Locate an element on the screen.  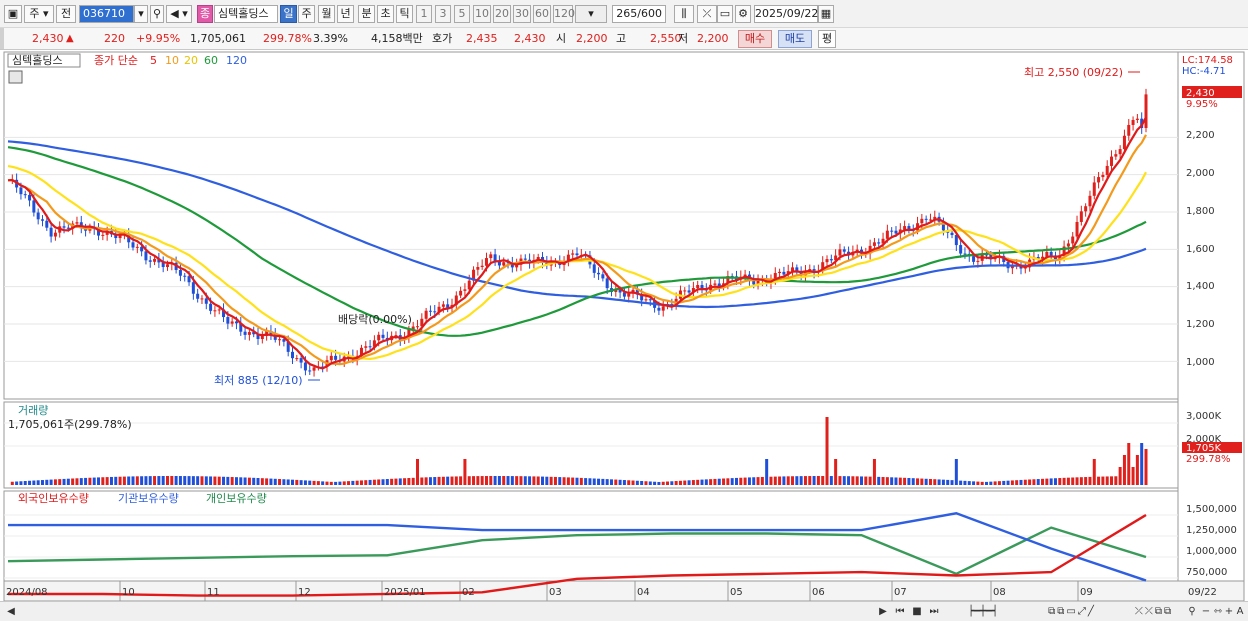
period-0: 일 is located at coordinates (288, 14).